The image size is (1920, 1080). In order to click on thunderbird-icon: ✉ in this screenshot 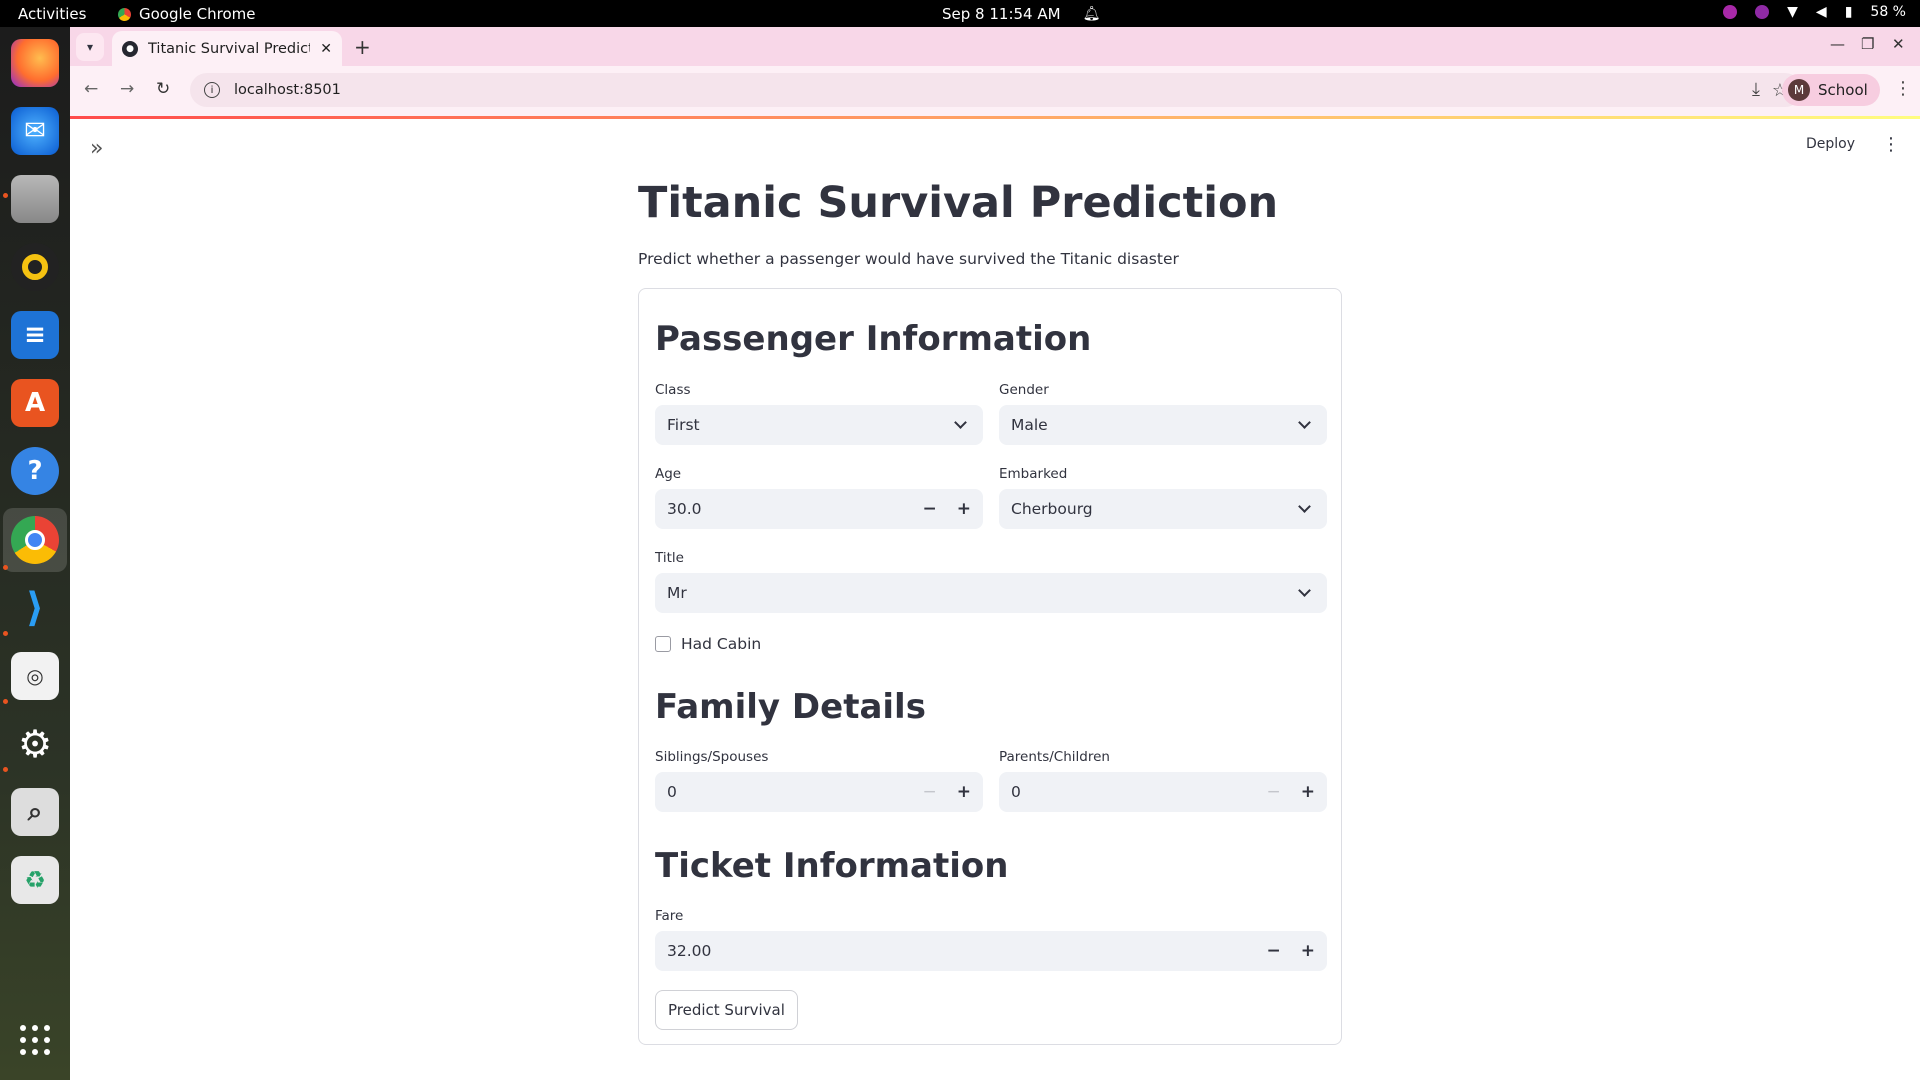, I will do `click(35, 131)`.